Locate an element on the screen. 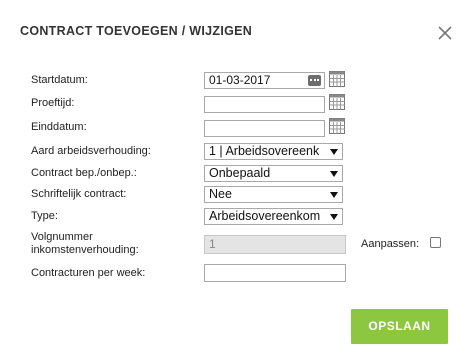 The image size is (467, 358). volgnummer-label: Volgnummer inkomstenverhouding: is located at coordinates (85, 244).